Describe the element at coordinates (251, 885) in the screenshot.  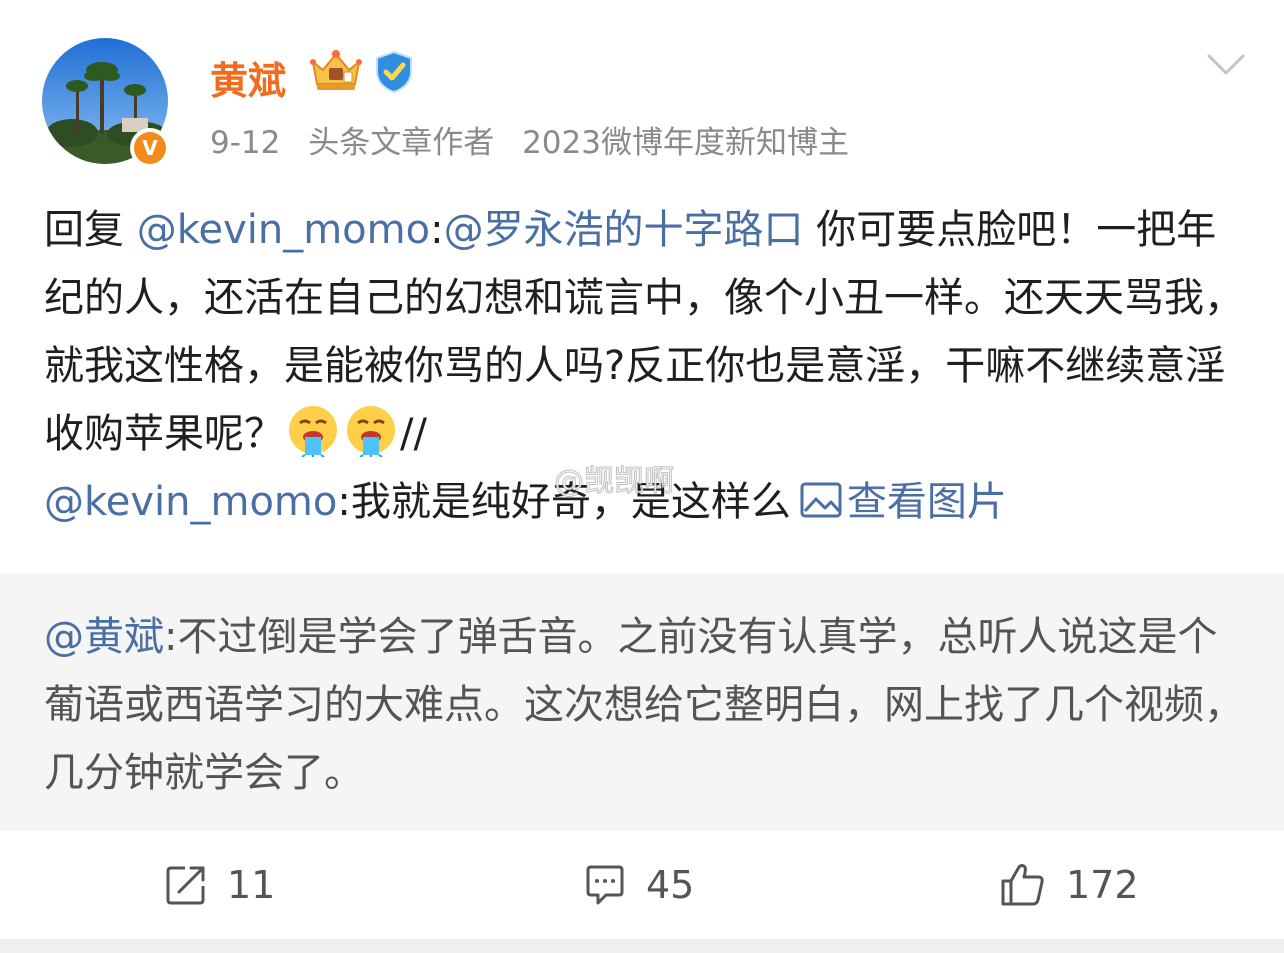
I see `repost-count: 11` at that location.